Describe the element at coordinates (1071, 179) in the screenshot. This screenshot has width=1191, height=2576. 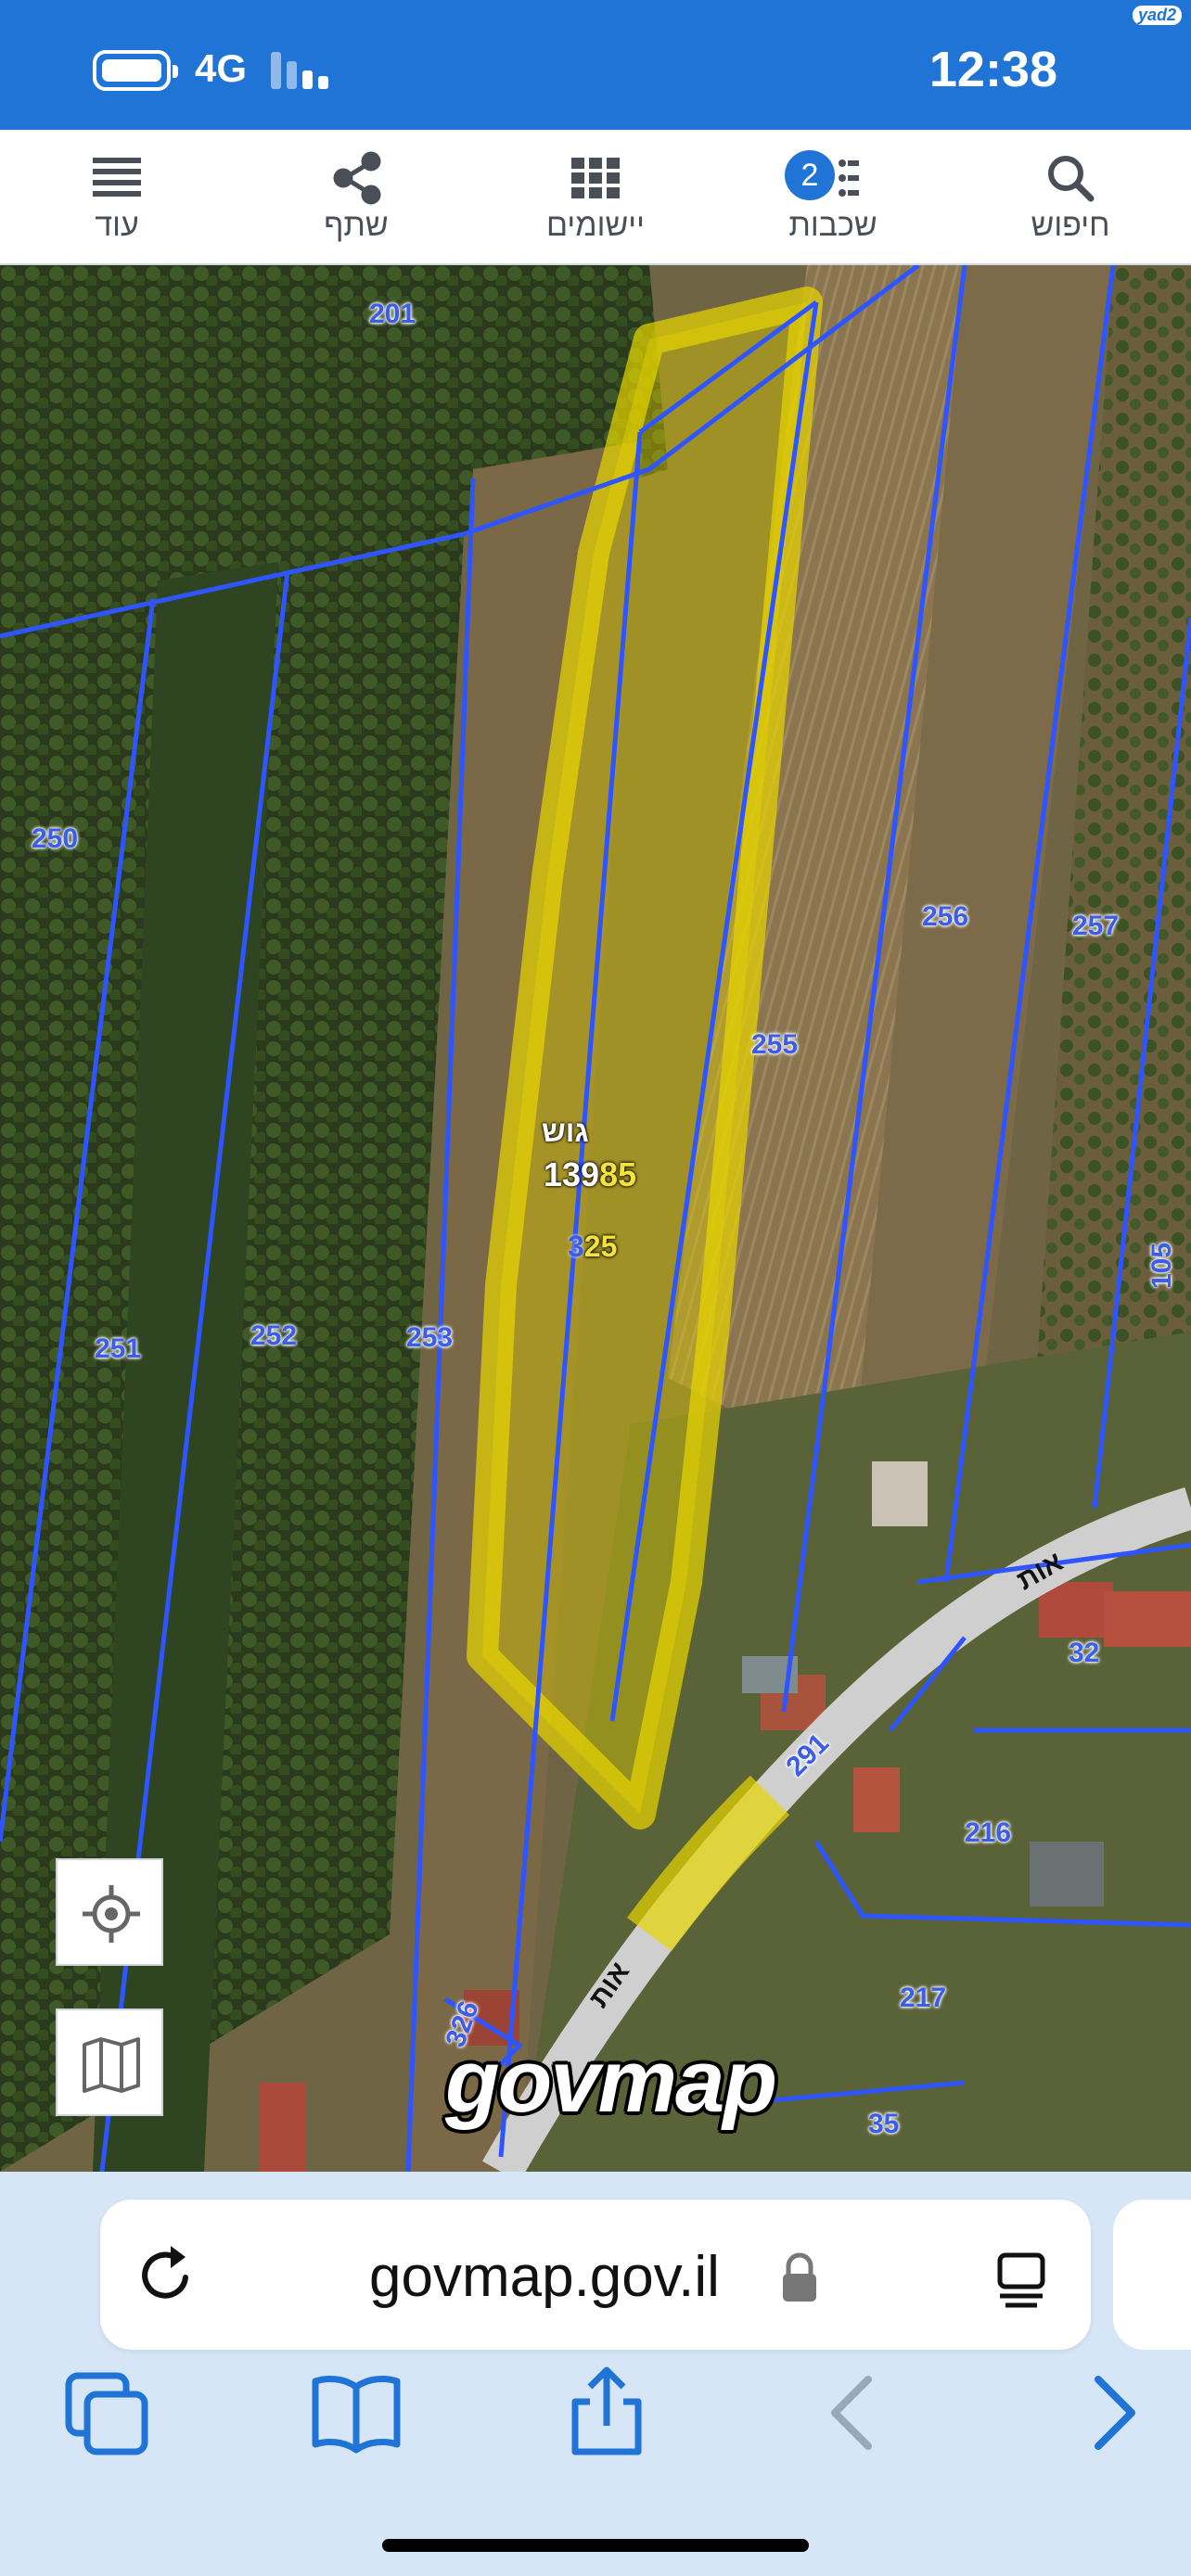
I see `search-icon` at that location.